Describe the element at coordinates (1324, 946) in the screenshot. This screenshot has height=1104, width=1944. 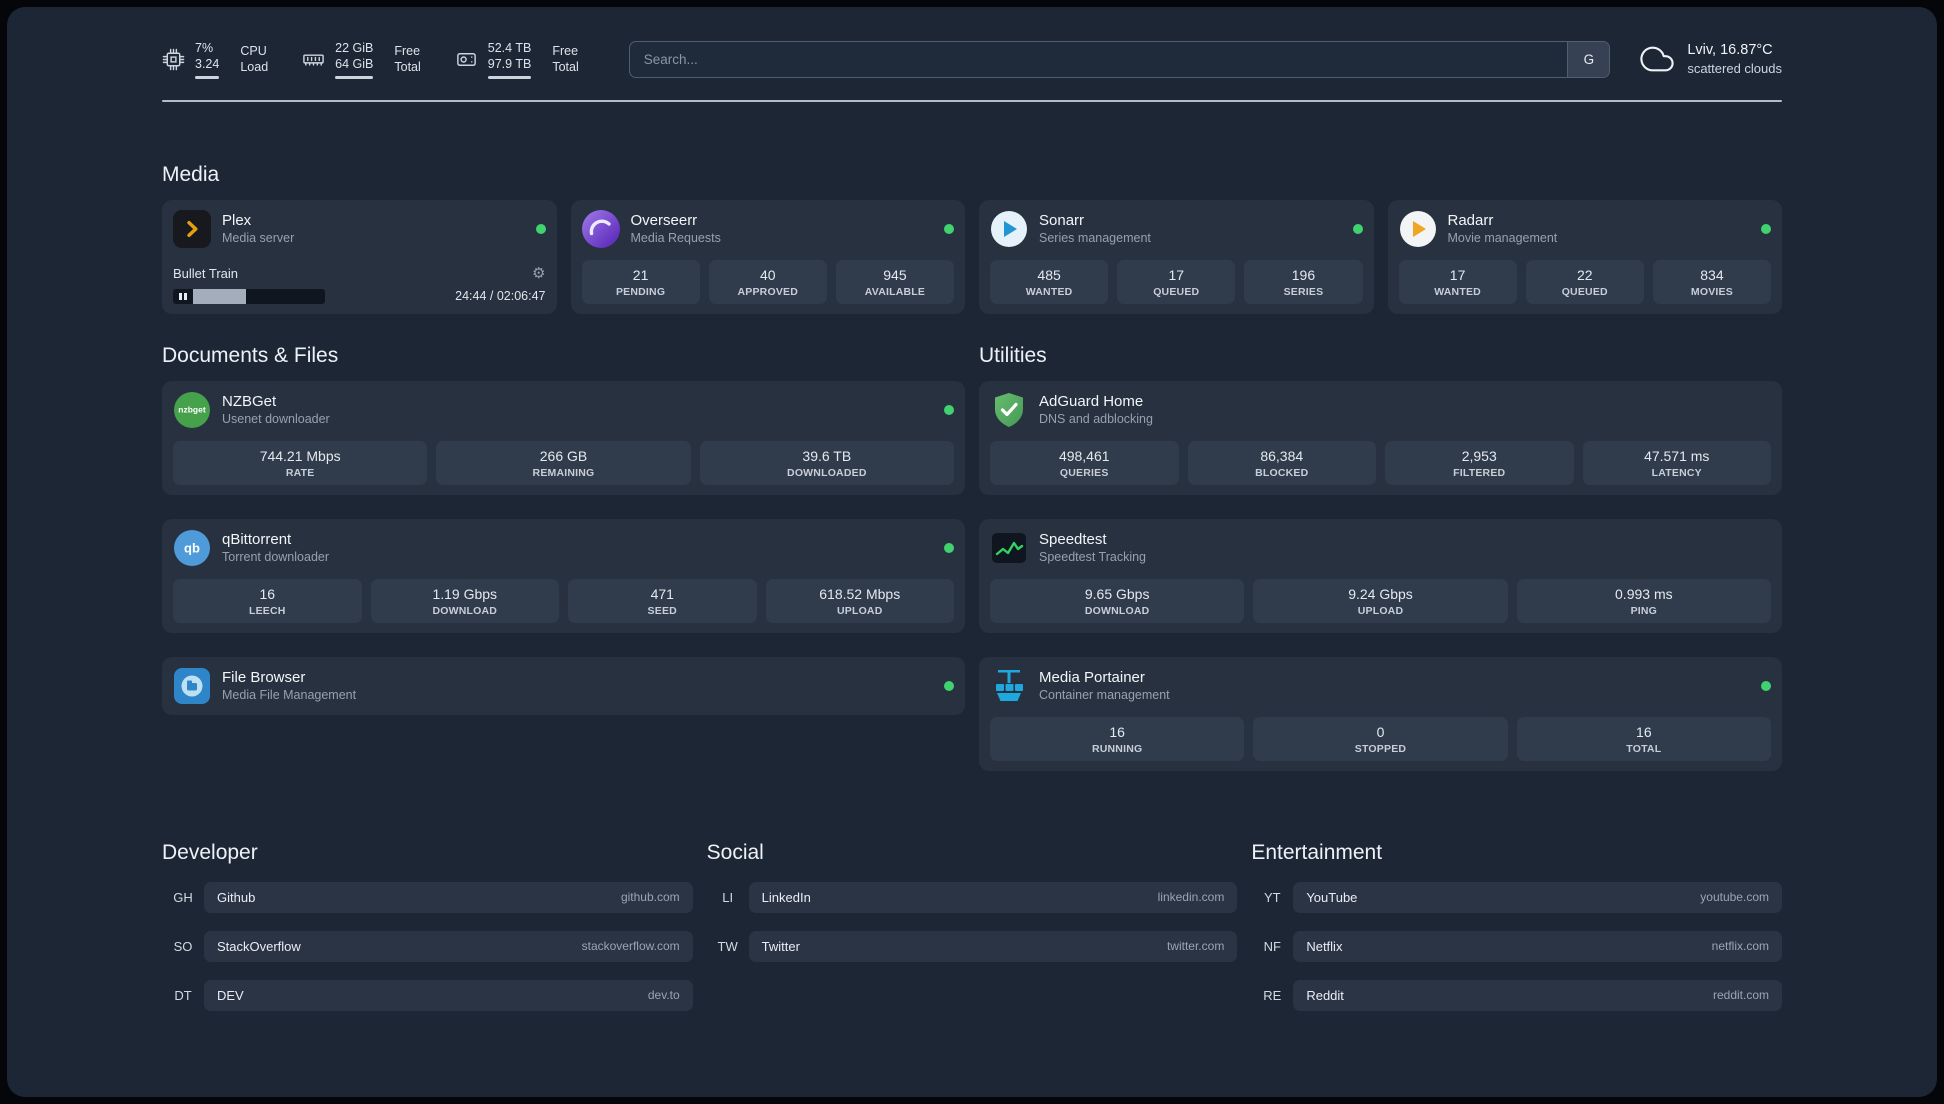
I see `bookmark-name: Netflix` at that location.